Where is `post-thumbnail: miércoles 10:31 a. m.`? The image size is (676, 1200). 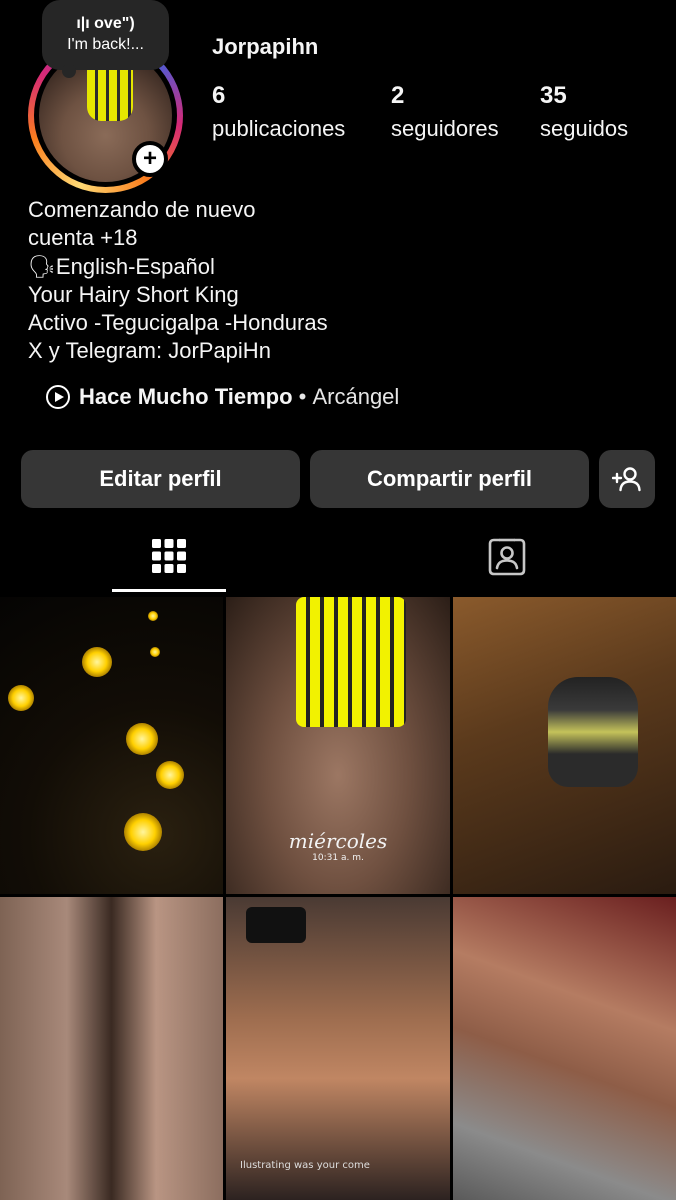 post-thumbnail: miércoles 10:31 a. m. is located at coordinates (338, 745).